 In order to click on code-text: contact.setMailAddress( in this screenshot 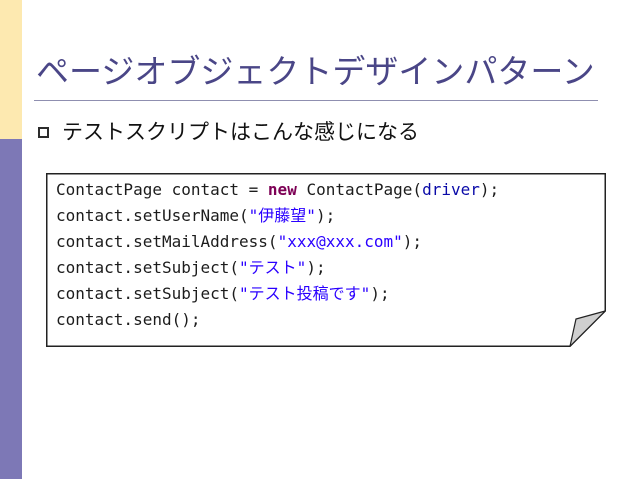, I will do `click(167, 241)`.